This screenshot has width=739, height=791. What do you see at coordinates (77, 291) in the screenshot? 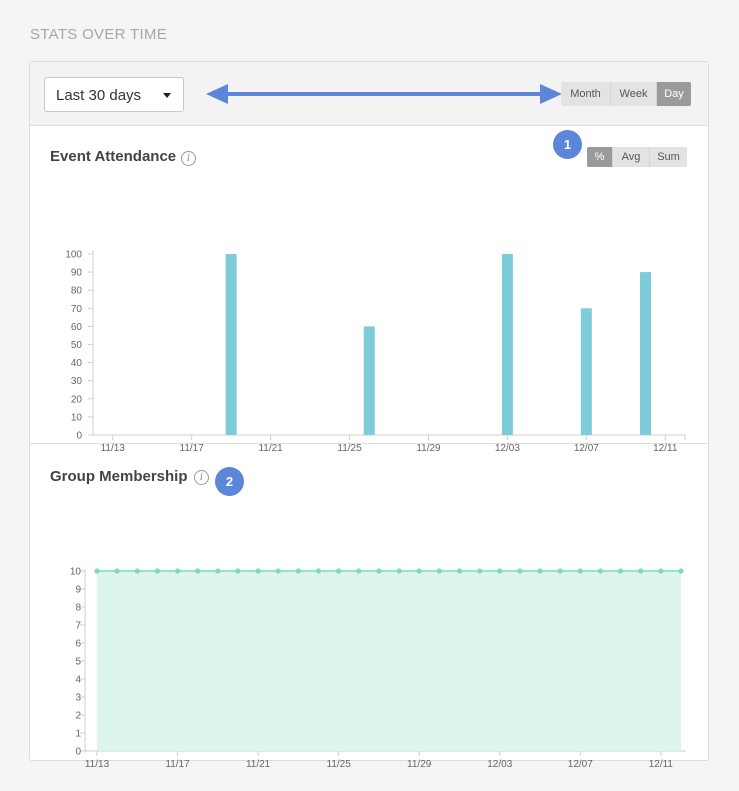
I see `y-tick-label: 80` at bounding box center [77, 291].